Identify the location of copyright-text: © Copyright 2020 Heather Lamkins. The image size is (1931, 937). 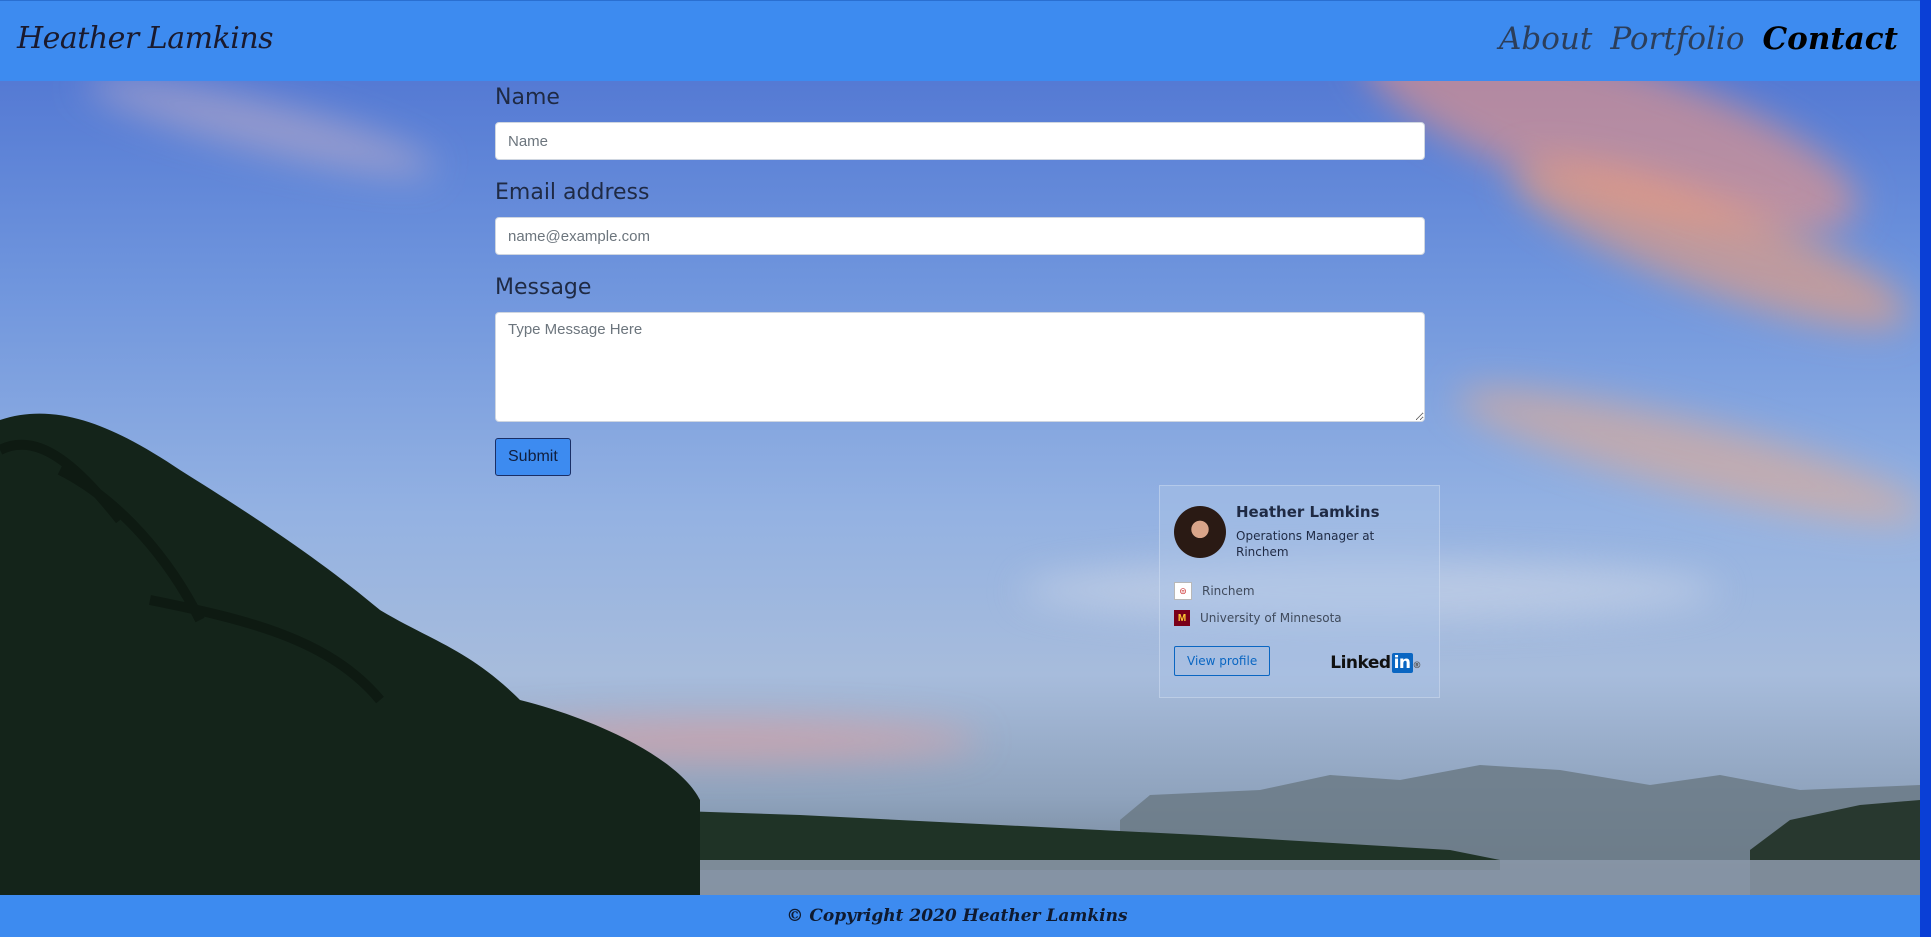
(957, 916).